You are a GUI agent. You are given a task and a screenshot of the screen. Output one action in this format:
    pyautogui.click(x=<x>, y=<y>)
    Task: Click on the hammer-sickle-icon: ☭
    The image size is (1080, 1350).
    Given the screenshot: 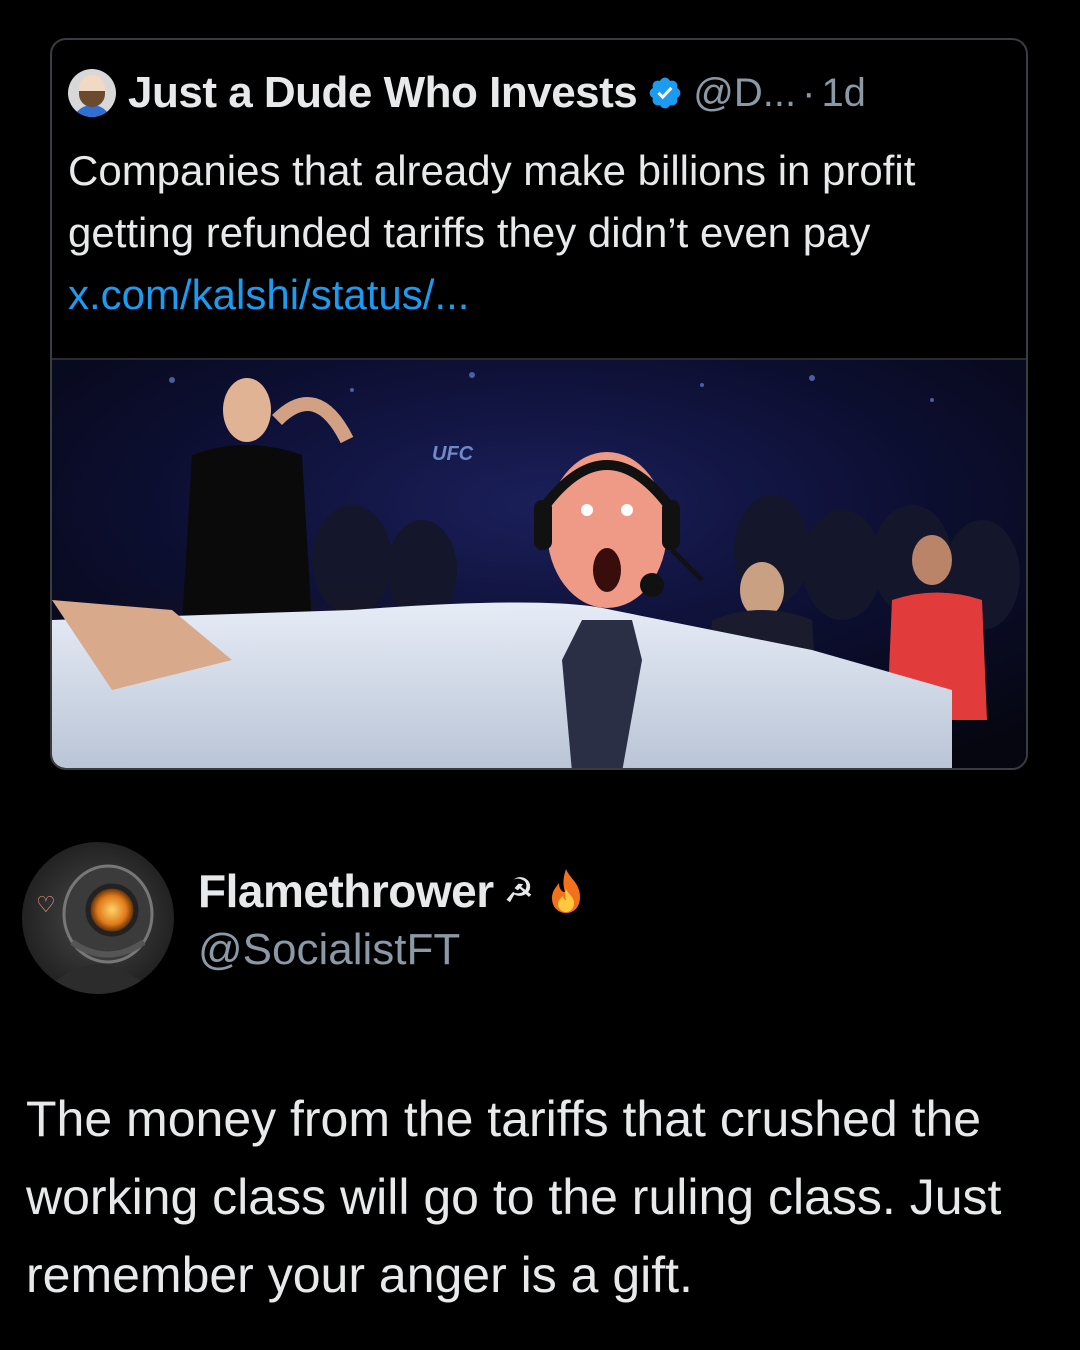 What is the action you would take?
    pyautogui.click(x=519, y=891)
    